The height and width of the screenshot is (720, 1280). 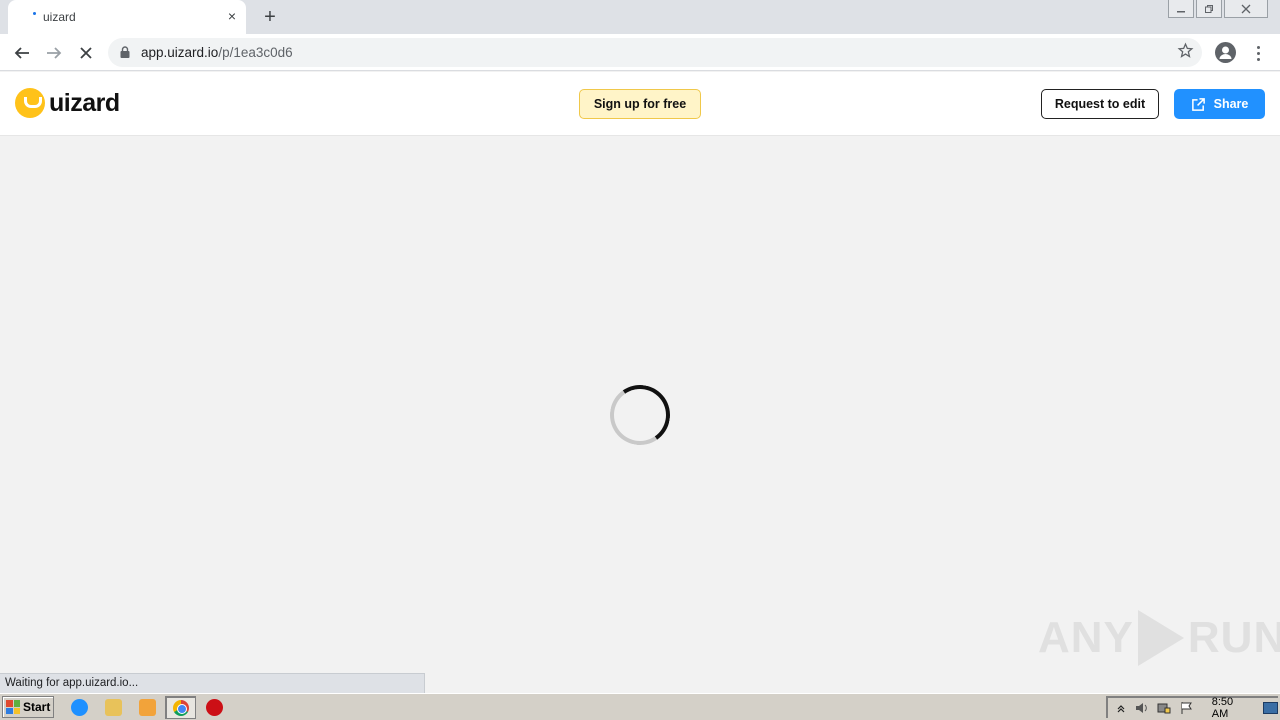 I want to click on external-link-icon, so click(x=1198, y=104).